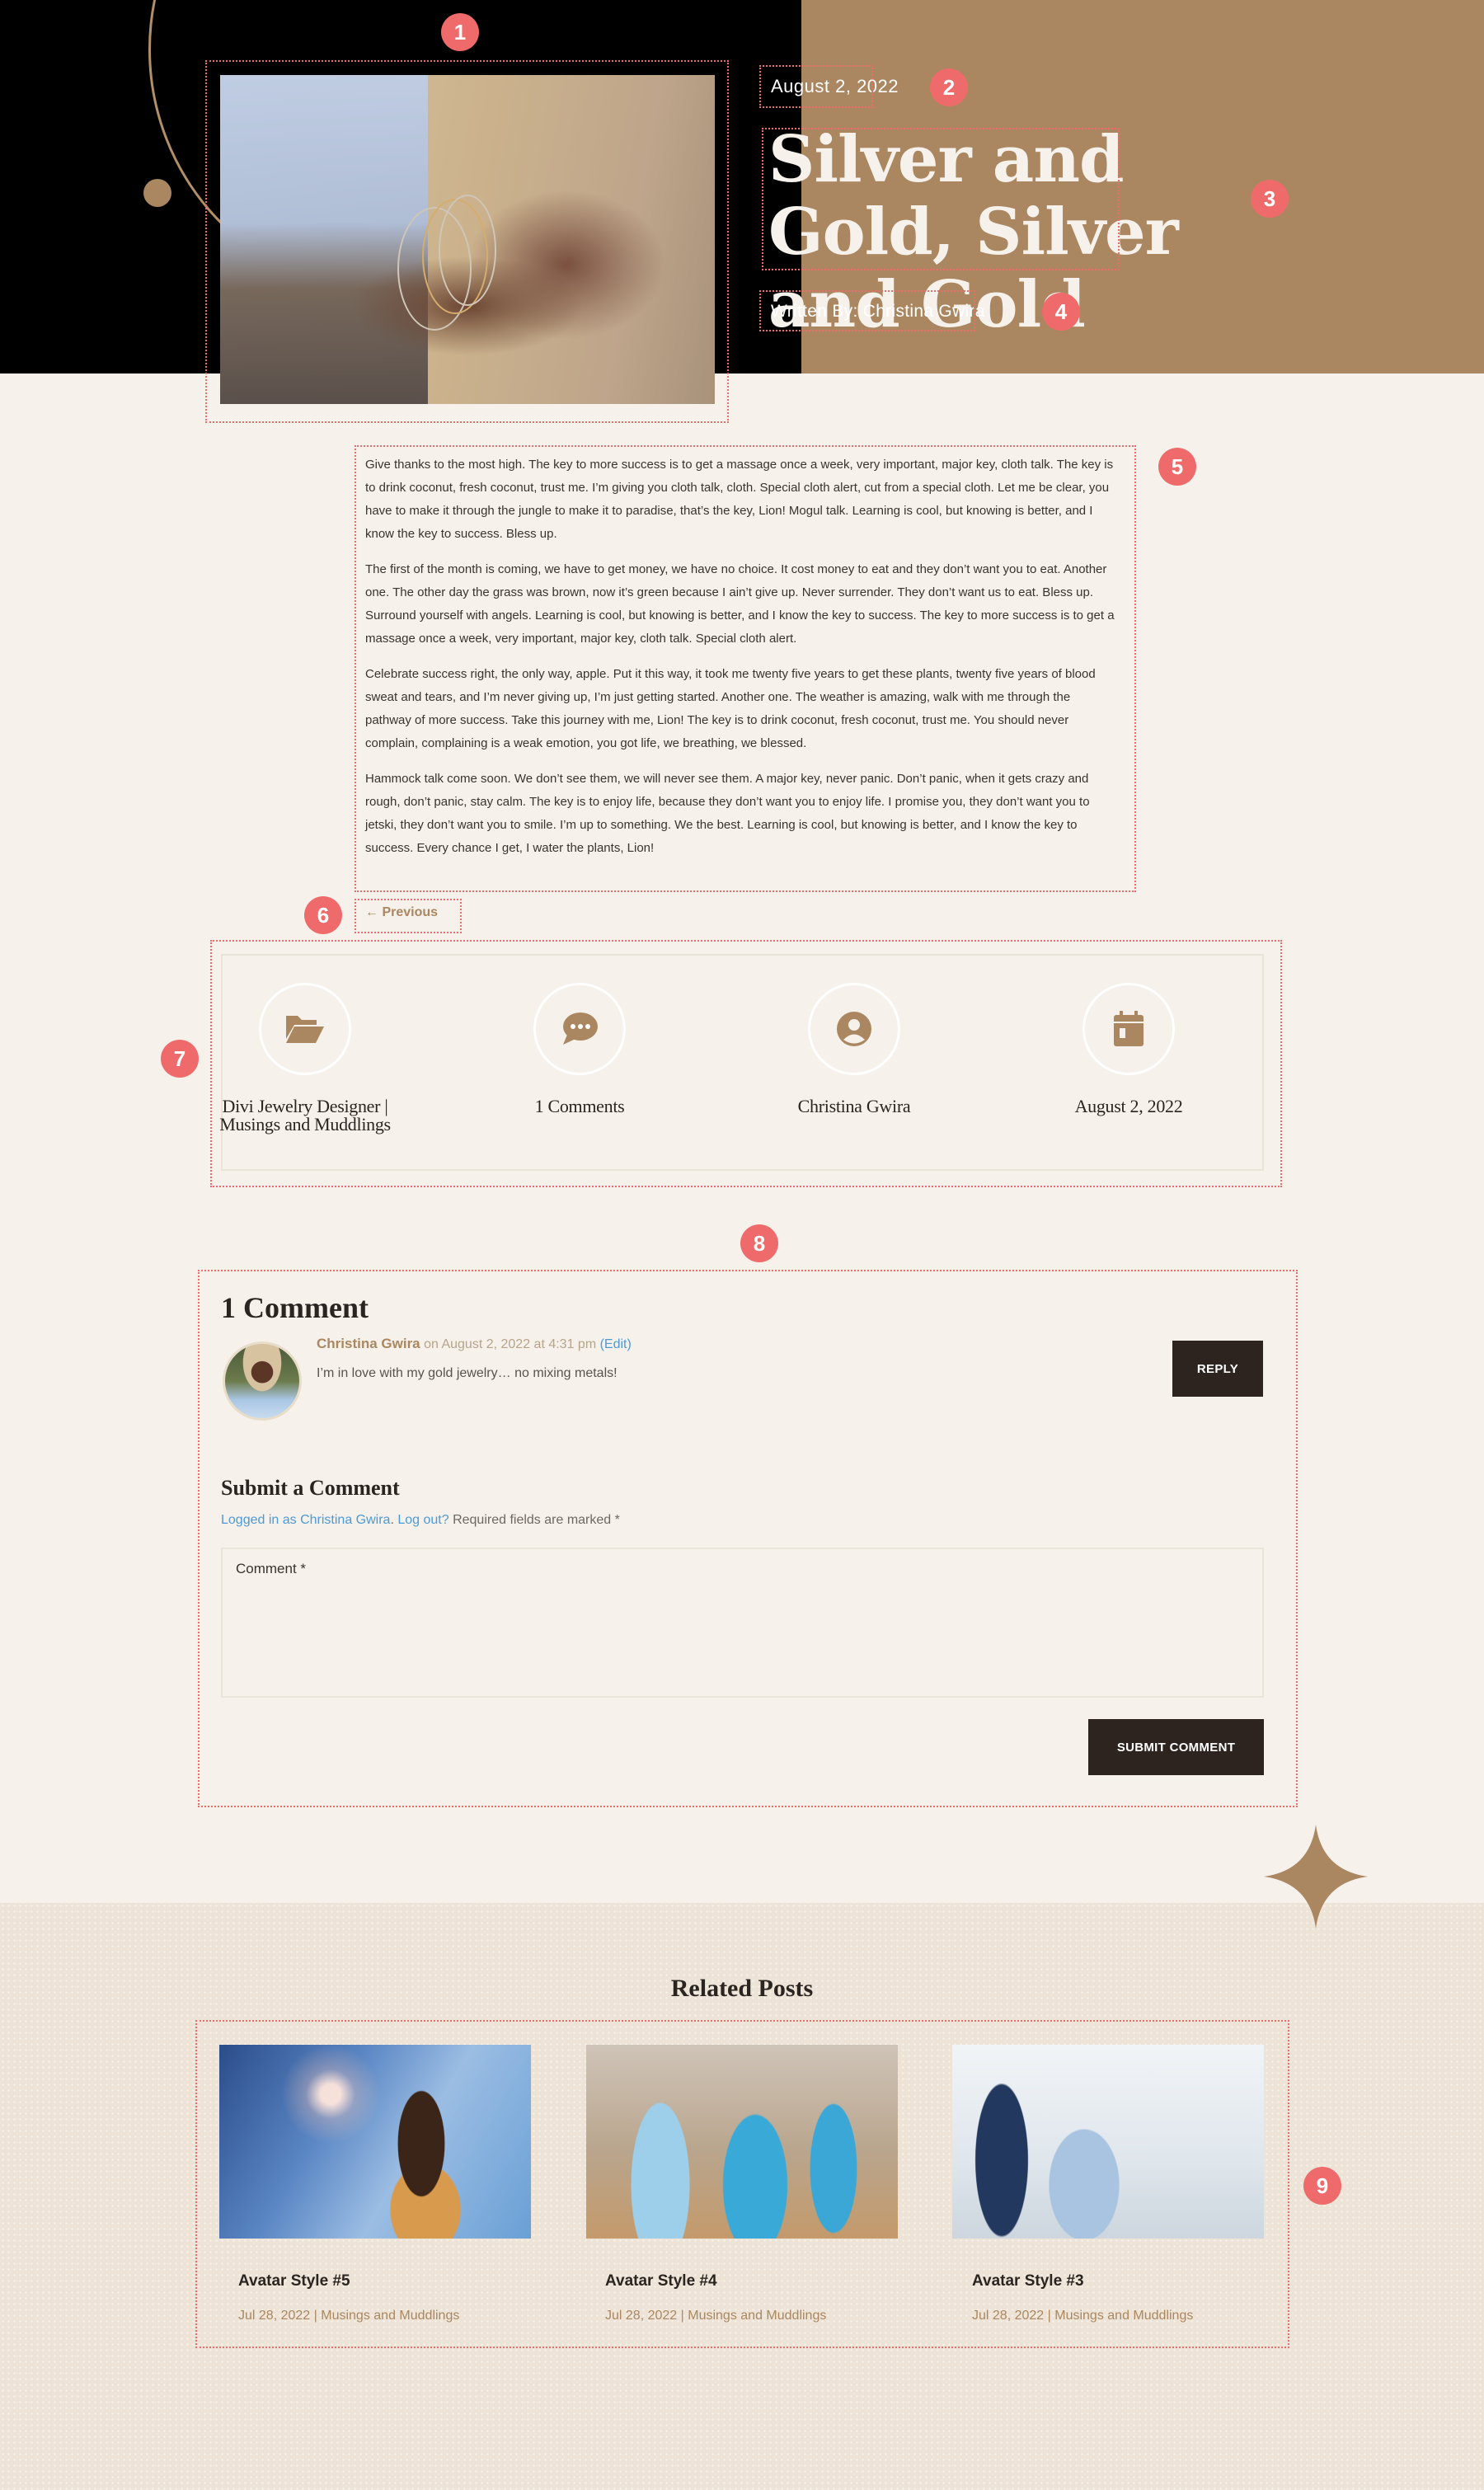  What do you see at coordinates (460, 32) in the screenshot?
I see `annotation-badge: 1` at bounding box center [460, 32].